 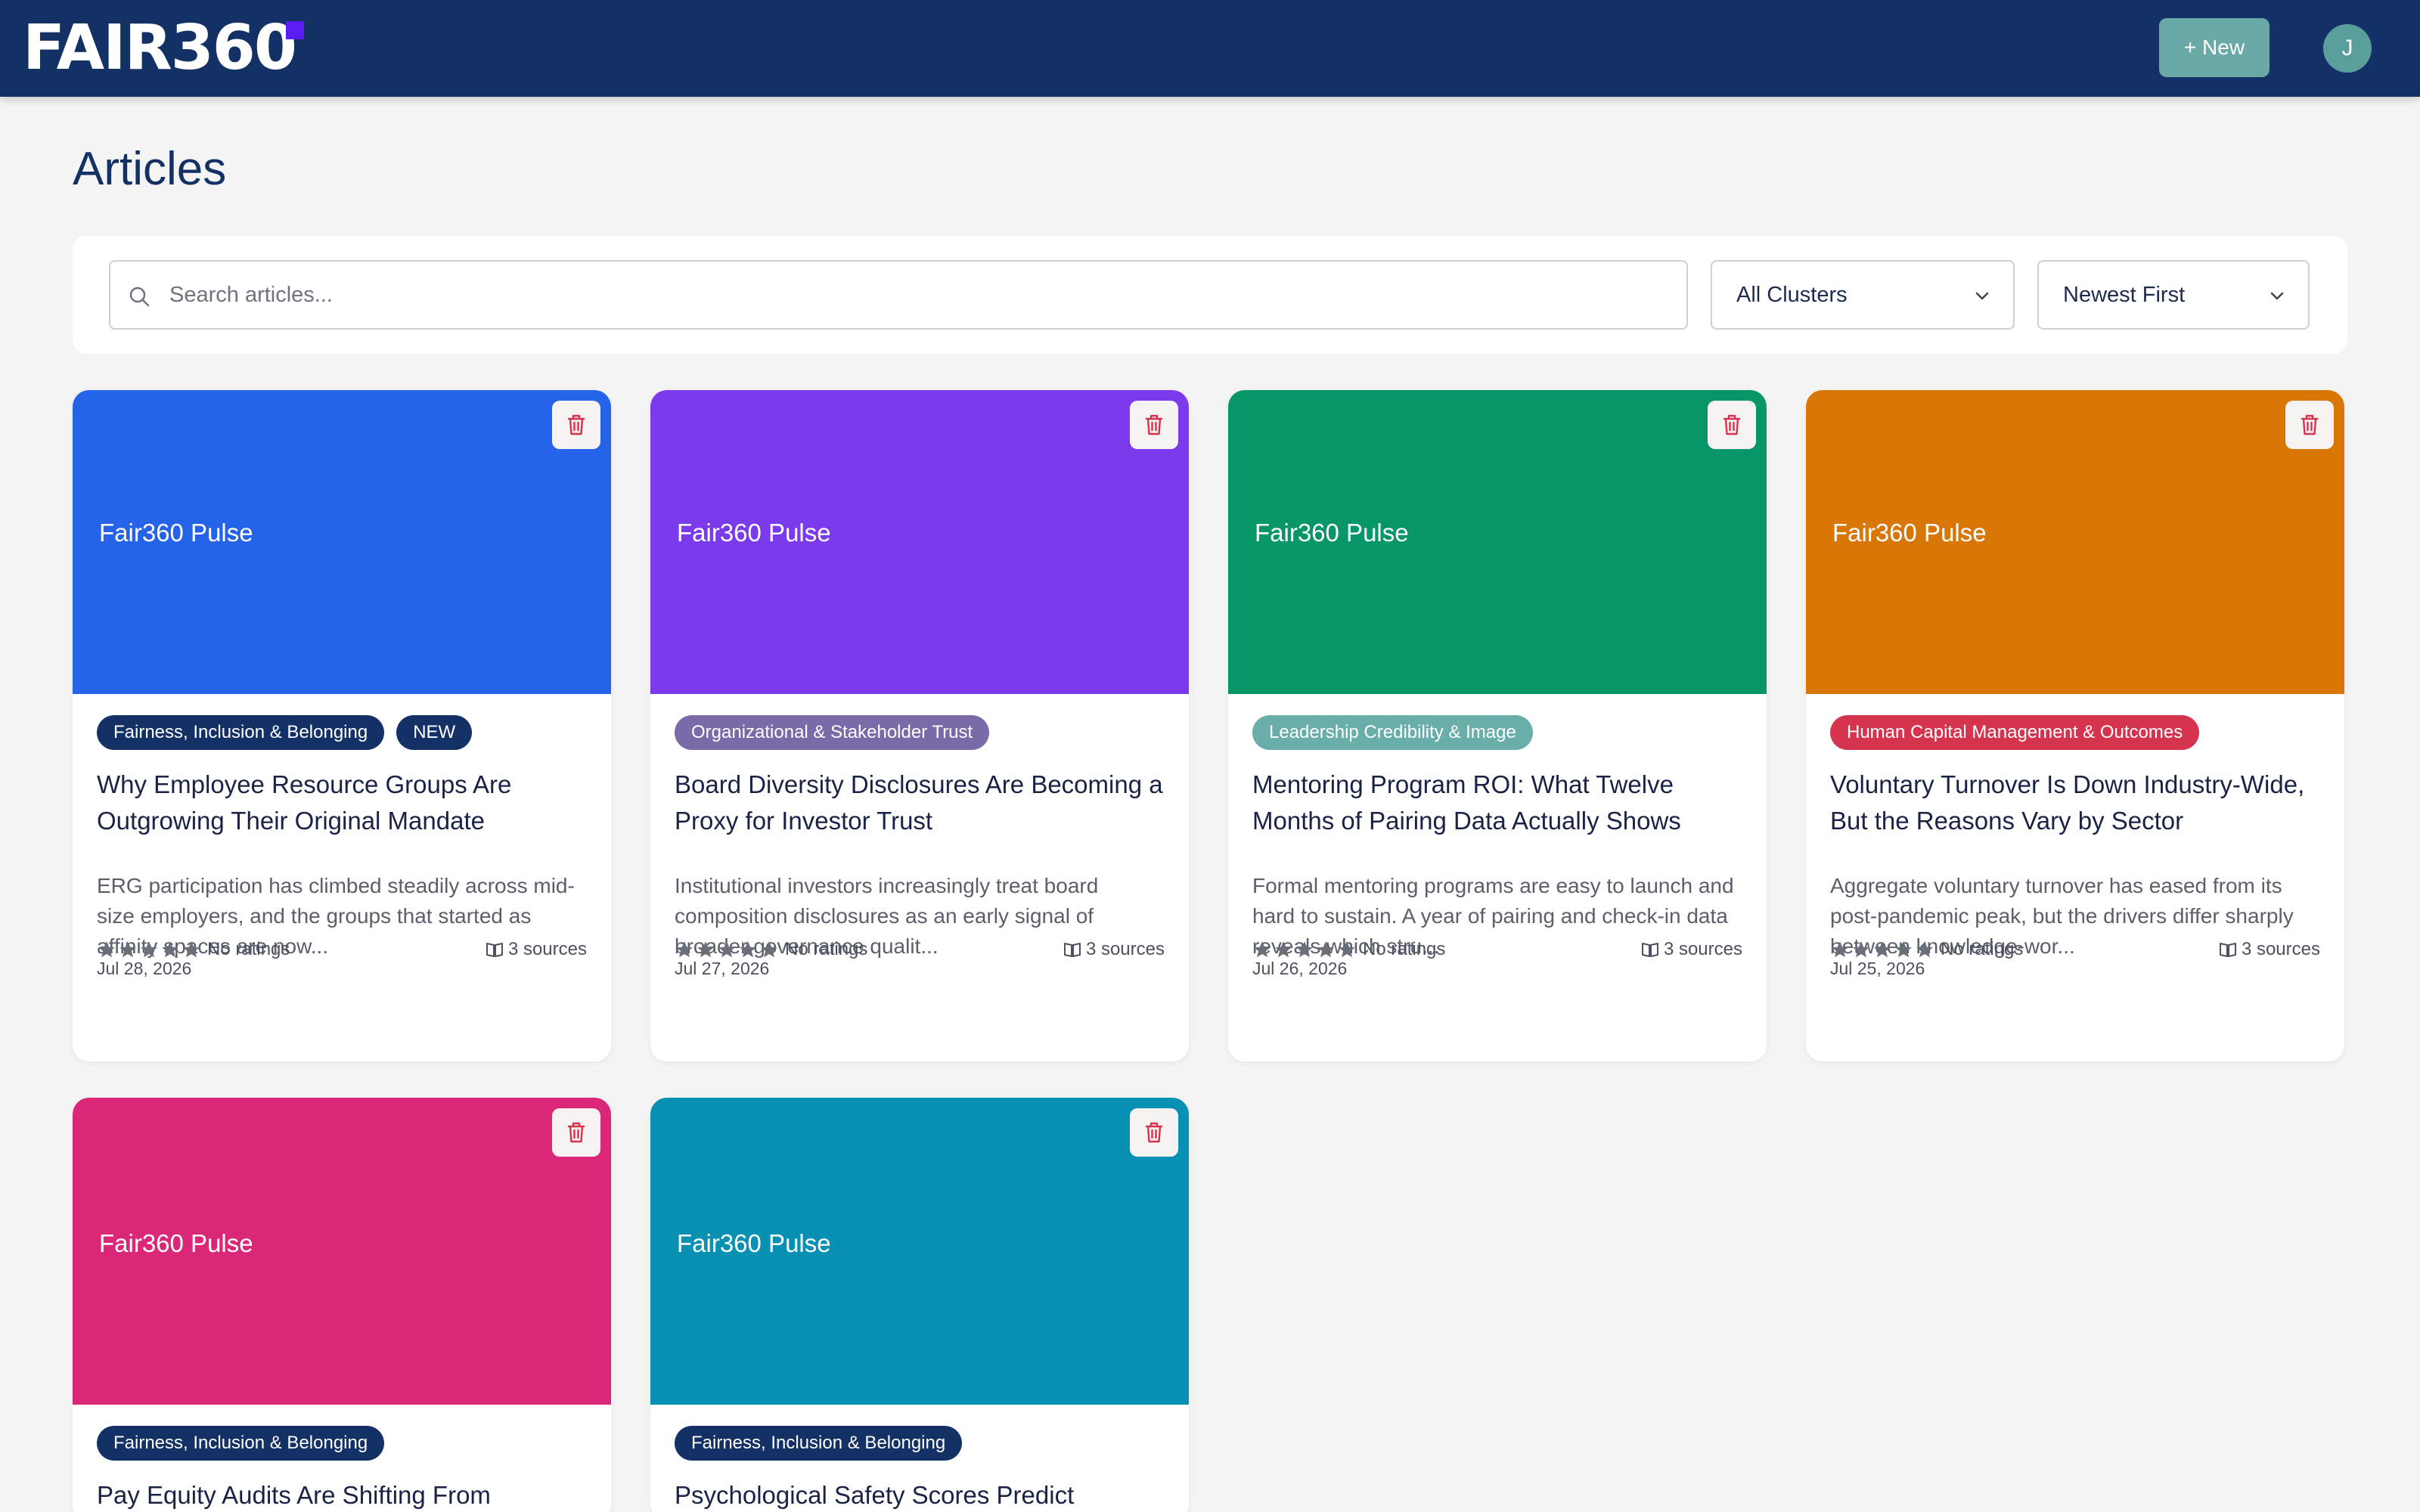 I want to click on article-date: Jul 27, 2026, so click(x=722, y=969).